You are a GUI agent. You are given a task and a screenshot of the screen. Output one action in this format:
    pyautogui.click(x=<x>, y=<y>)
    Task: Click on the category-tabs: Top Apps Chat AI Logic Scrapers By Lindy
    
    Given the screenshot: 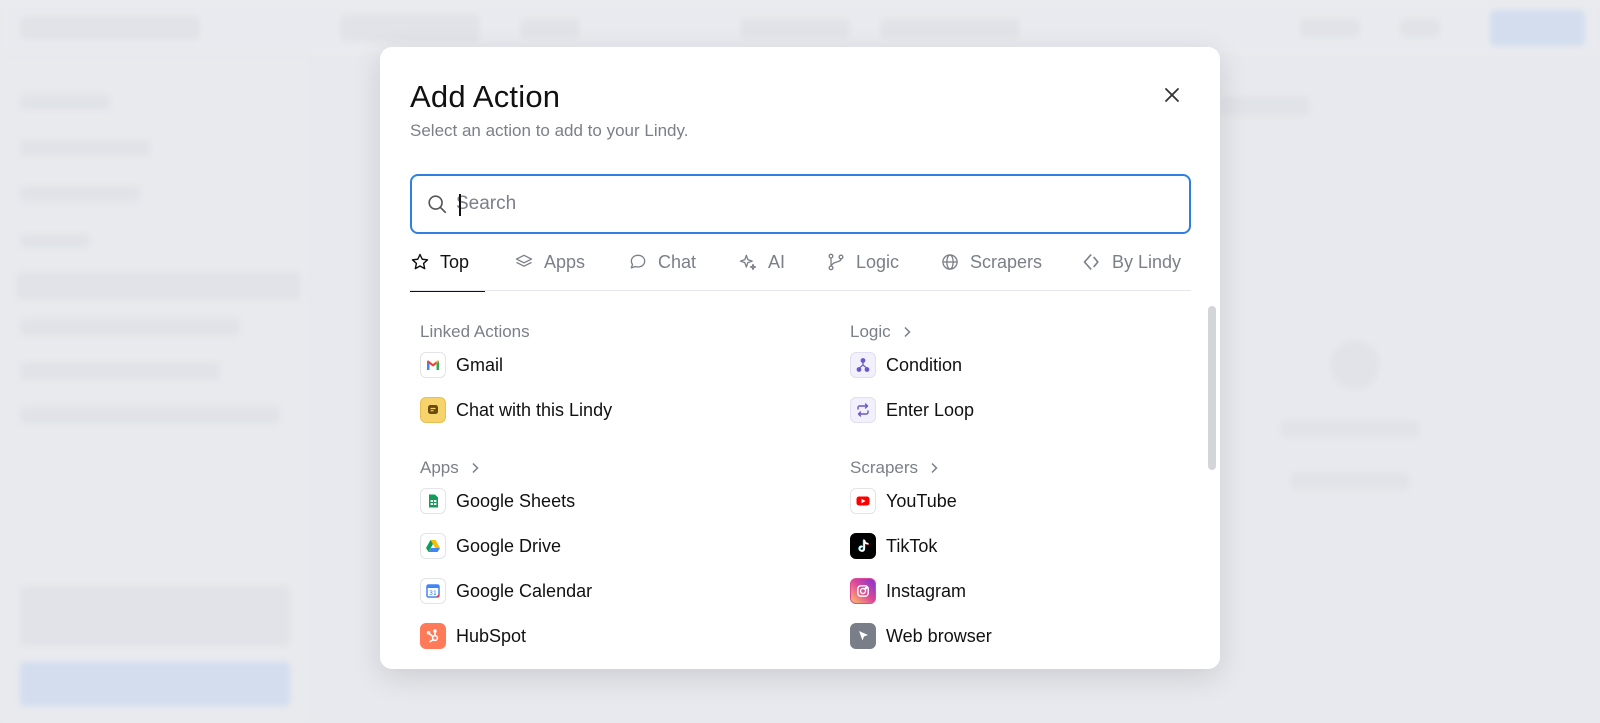 What is the action you would take?
    pyautogui.click(x=800, y=269)
    